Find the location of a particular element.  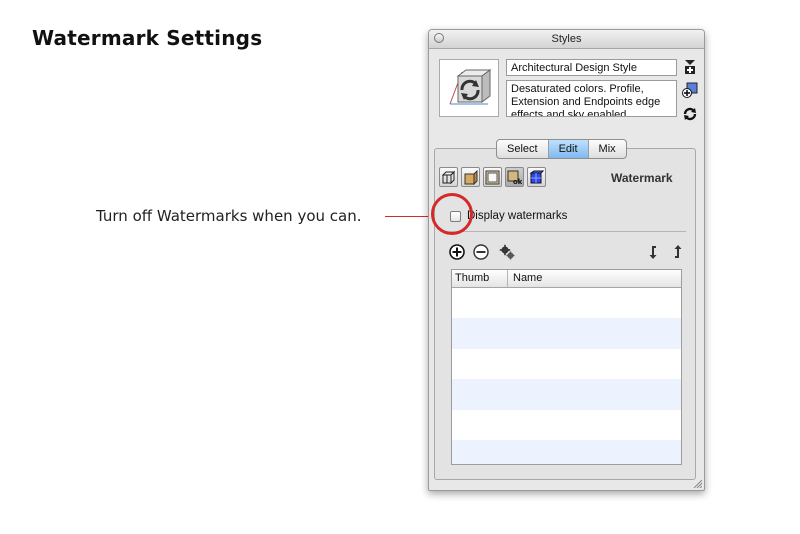

edit-watermark-settings-icon is located at coordinates (507, 252).